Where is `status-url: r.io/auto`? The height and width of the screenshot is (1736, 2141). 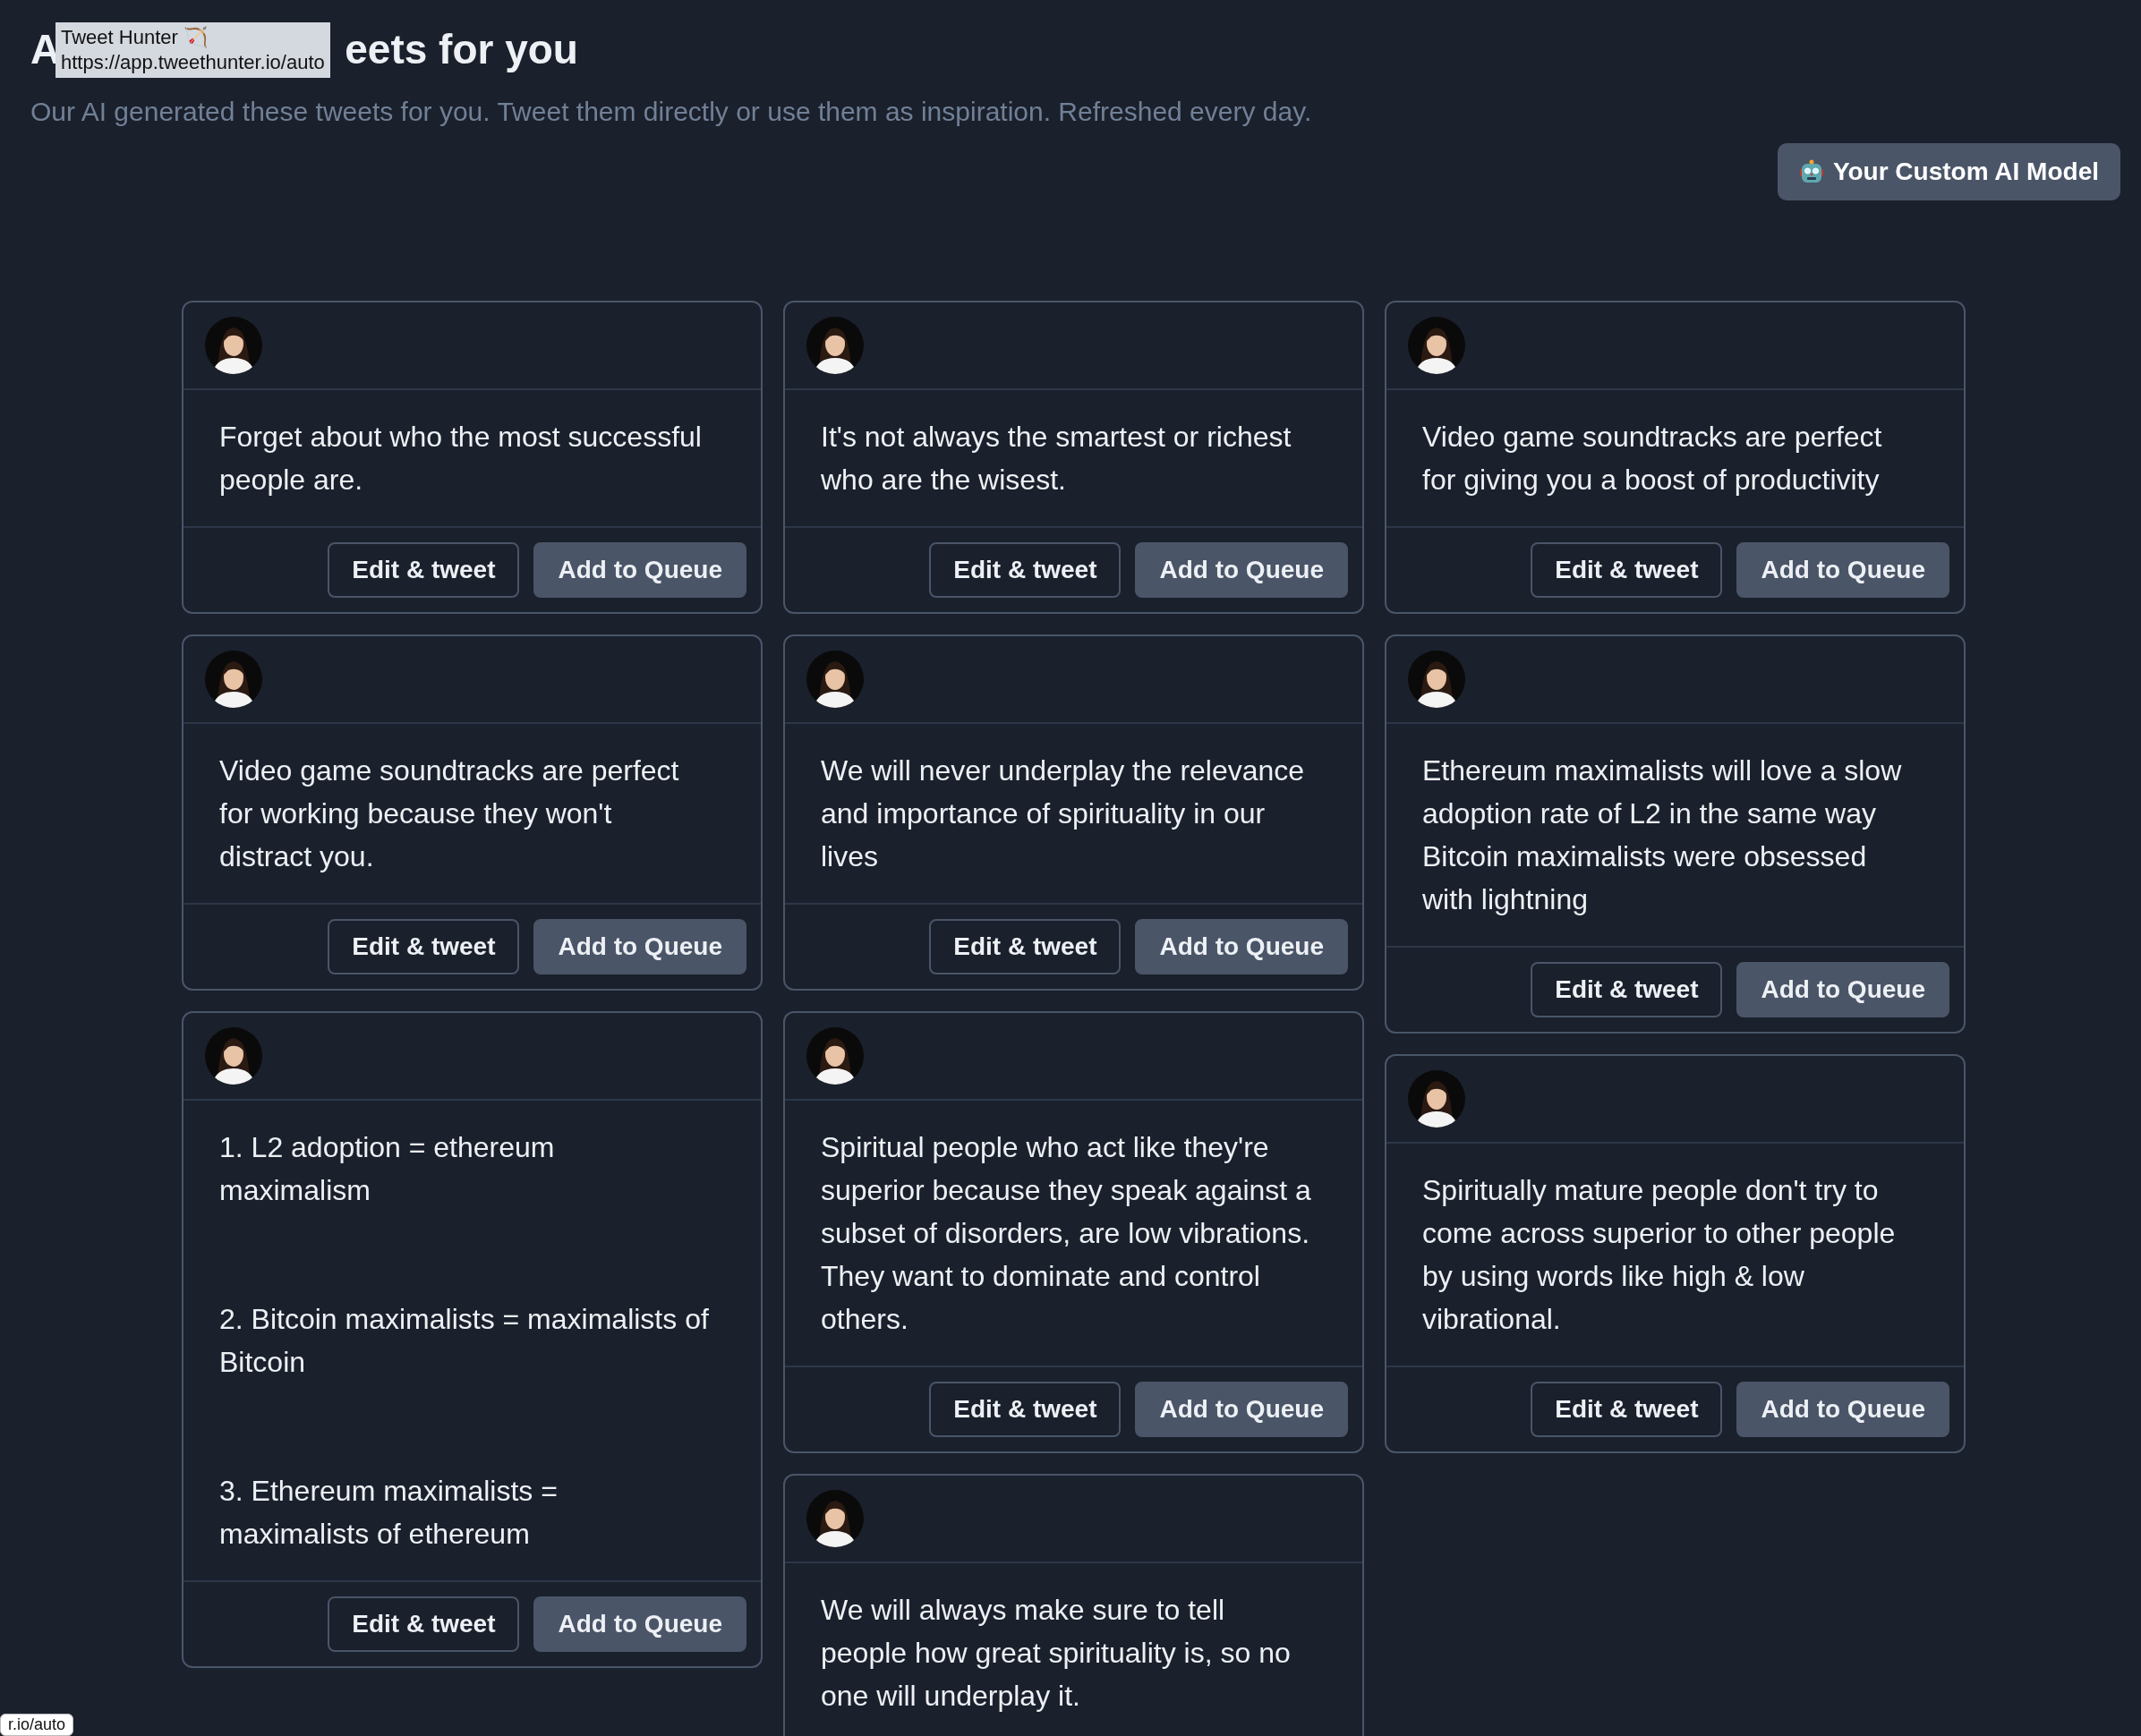
status-url: r.io/auto is located at coordinates (37, 1725).